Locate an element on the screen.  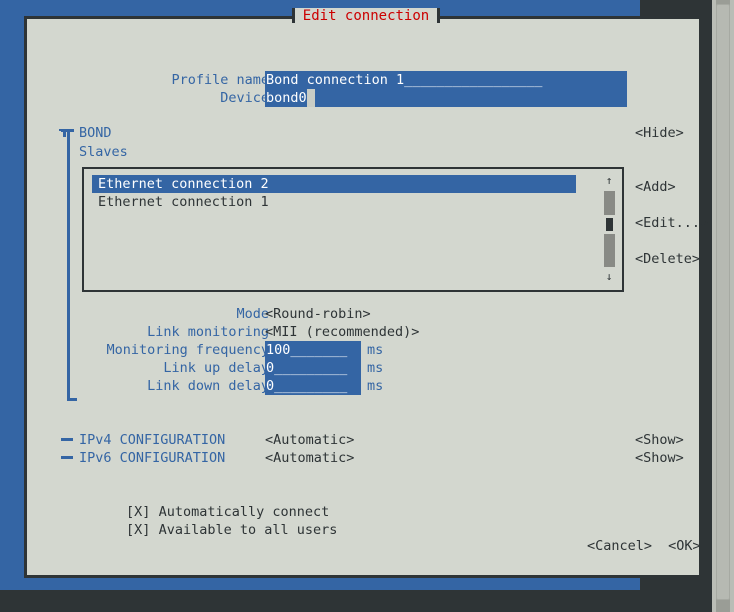
monitoring-frequency-filler: _______ is located at coordinates (319, 350).